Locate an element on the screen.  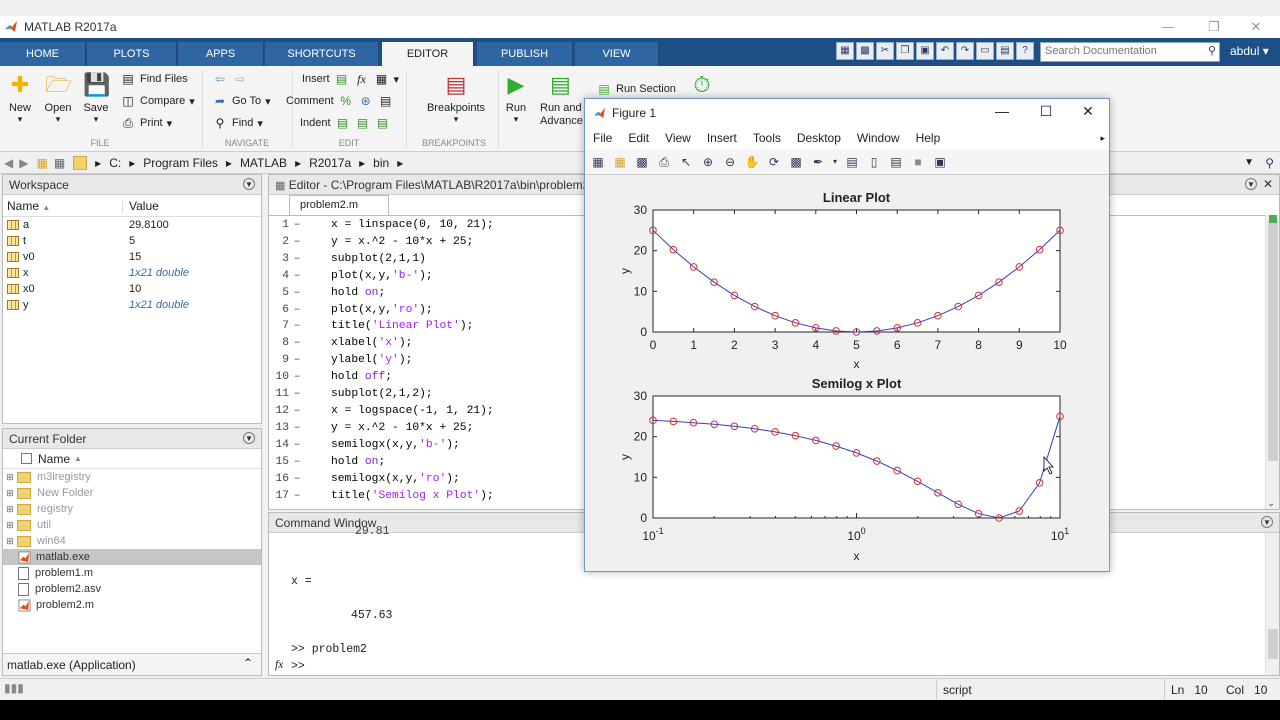
code-line: 6– plot(x,y,'ro'); is located at coordinates (381, 310).